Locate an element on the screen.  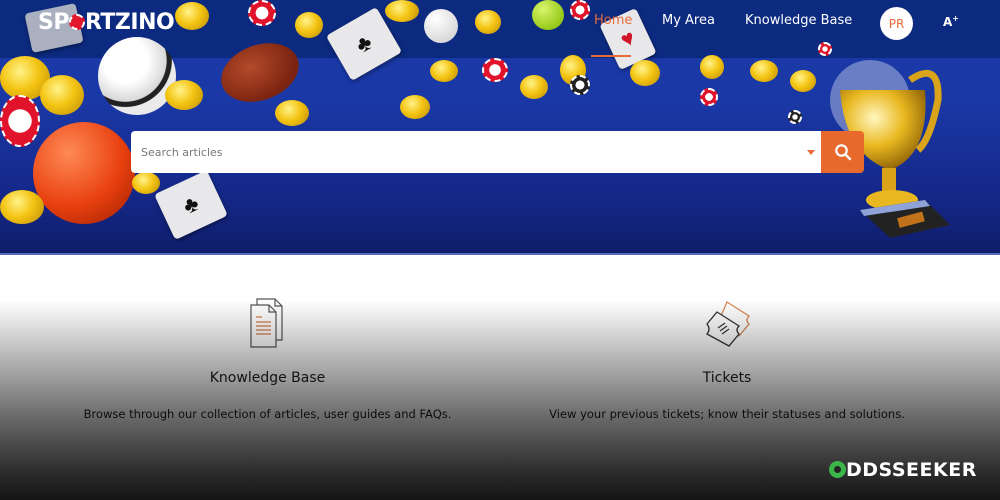
soccer-ball-decoration is located at coordinates (137, 76).